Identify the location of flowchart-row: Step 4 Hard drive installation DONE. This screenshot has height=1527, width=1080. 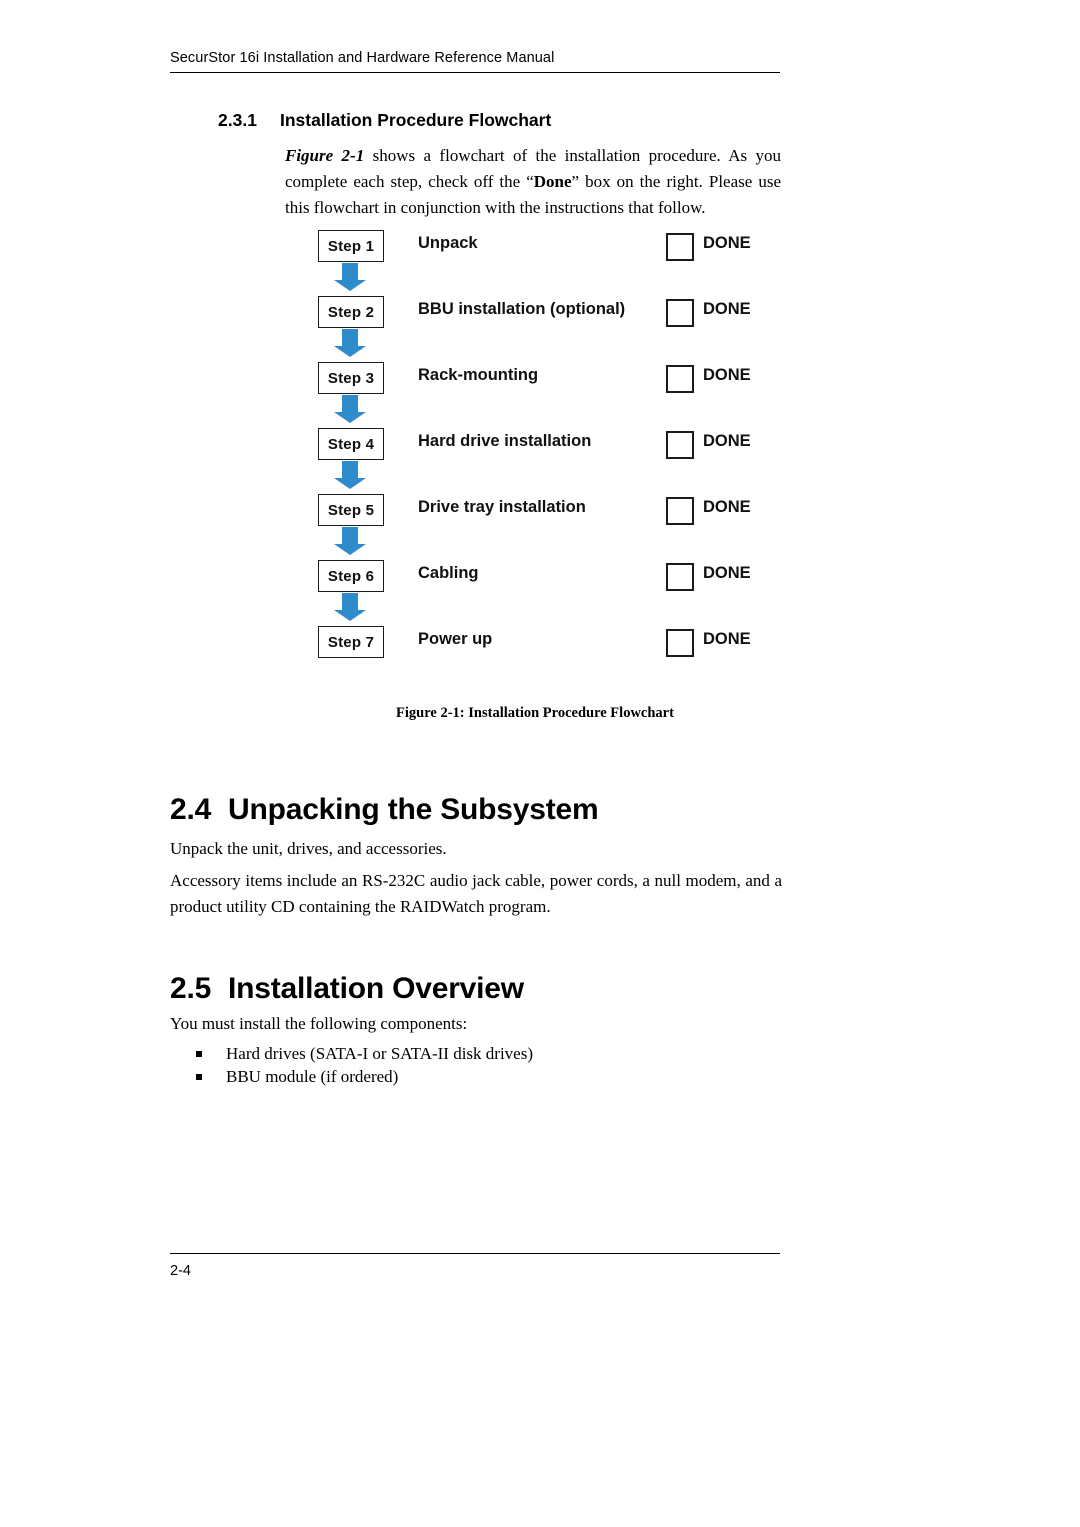
(553, 454).